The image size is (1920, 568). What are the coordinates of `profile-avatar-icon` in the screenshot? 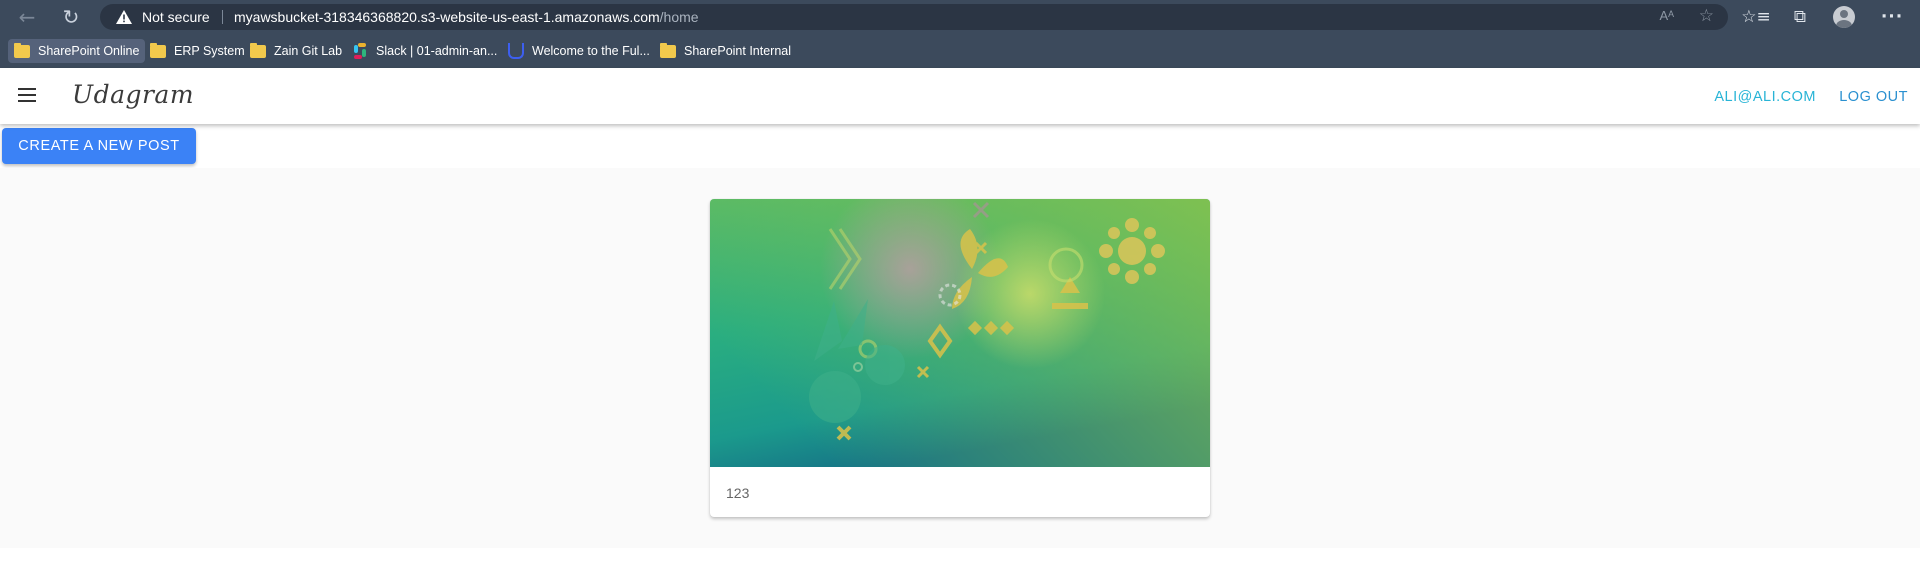 It's located at (1844, 17).